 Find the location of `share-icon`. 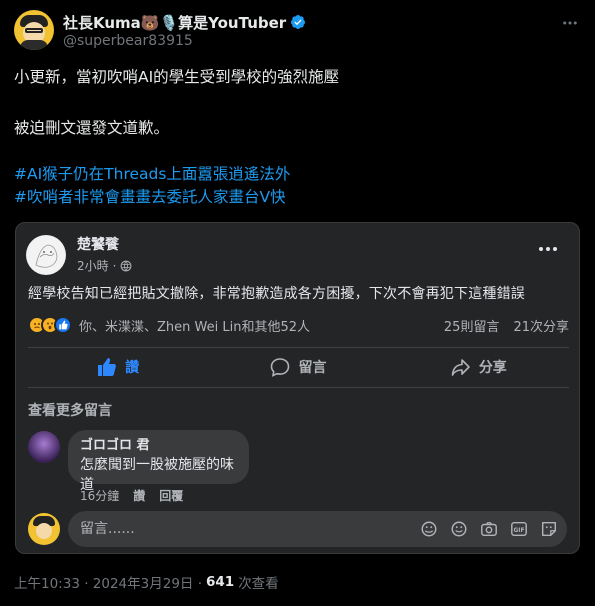

share-icon is located at coordinates (460, 367).